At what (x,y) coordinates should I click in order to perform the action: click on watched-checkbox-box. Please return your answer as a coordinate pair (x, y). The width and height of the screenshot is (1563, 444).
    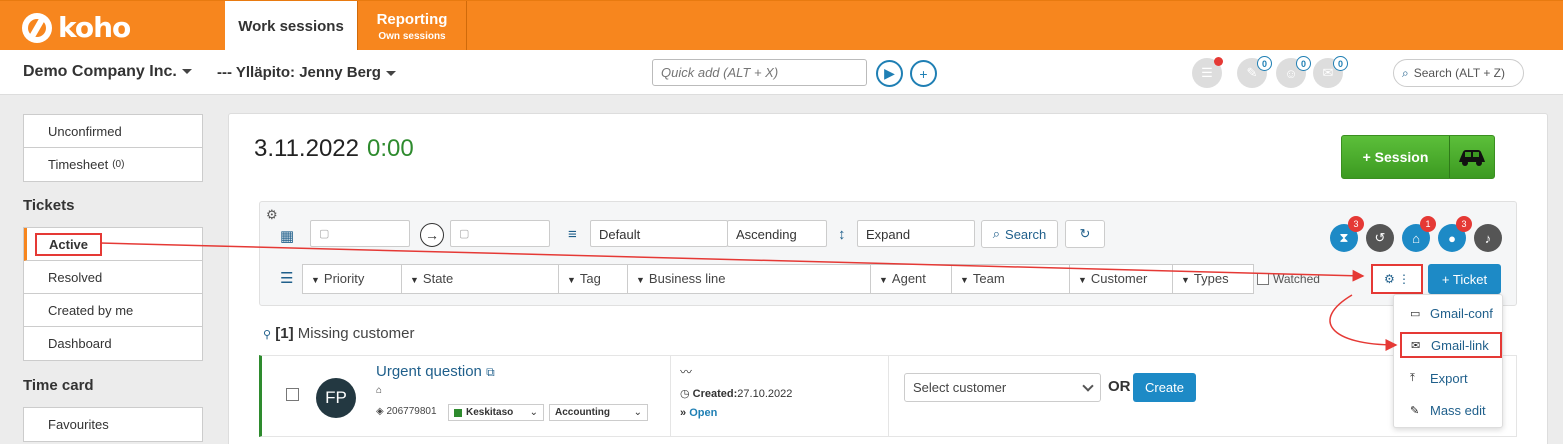
    Looking at the image, I should click on (1263, 279).